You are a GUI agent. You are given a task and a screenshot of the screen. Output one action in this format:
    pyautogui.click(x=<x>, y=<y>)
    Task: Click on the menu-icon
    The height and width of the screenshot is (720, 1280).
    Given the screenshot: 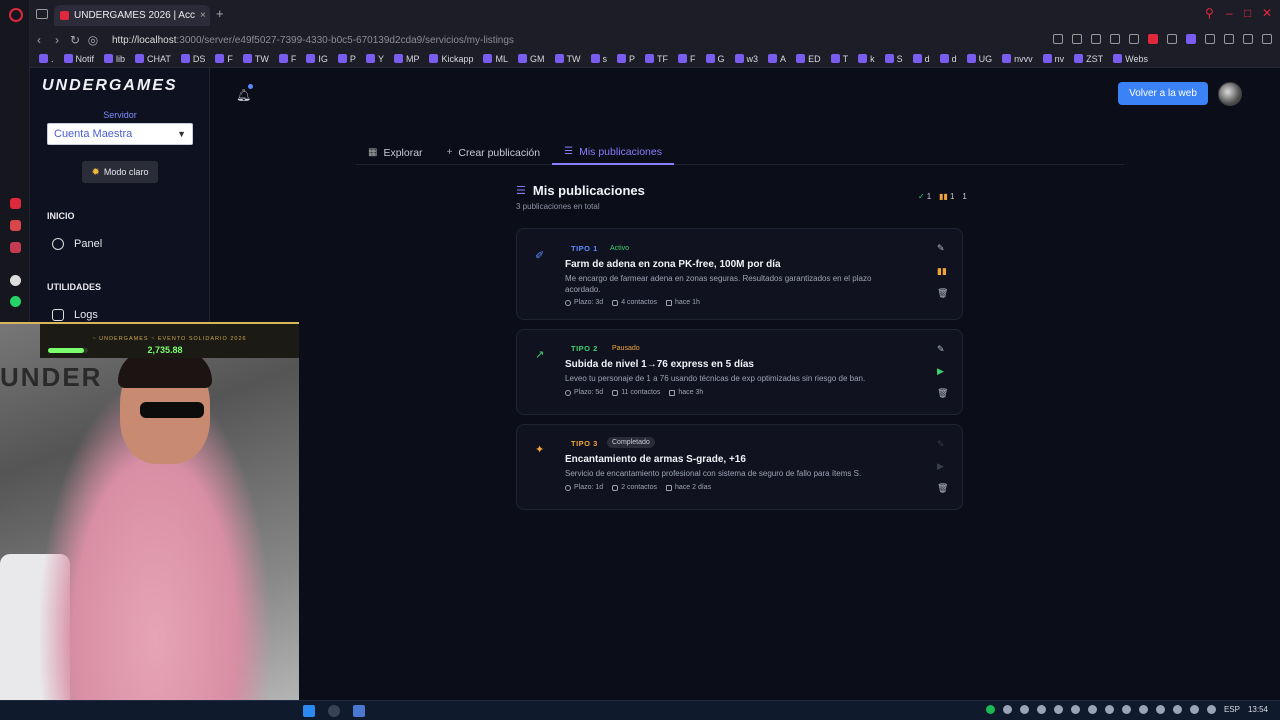 What is the action you would take?
    pyautogui.click(x=1267, y=39)
    